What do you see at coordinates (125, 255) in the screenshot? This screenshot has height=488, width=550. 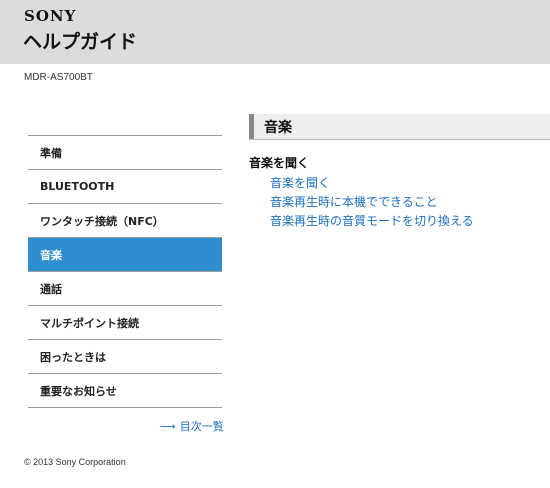 I see `sidebar-item-music: 音楽` at bounding box center [125, 255].